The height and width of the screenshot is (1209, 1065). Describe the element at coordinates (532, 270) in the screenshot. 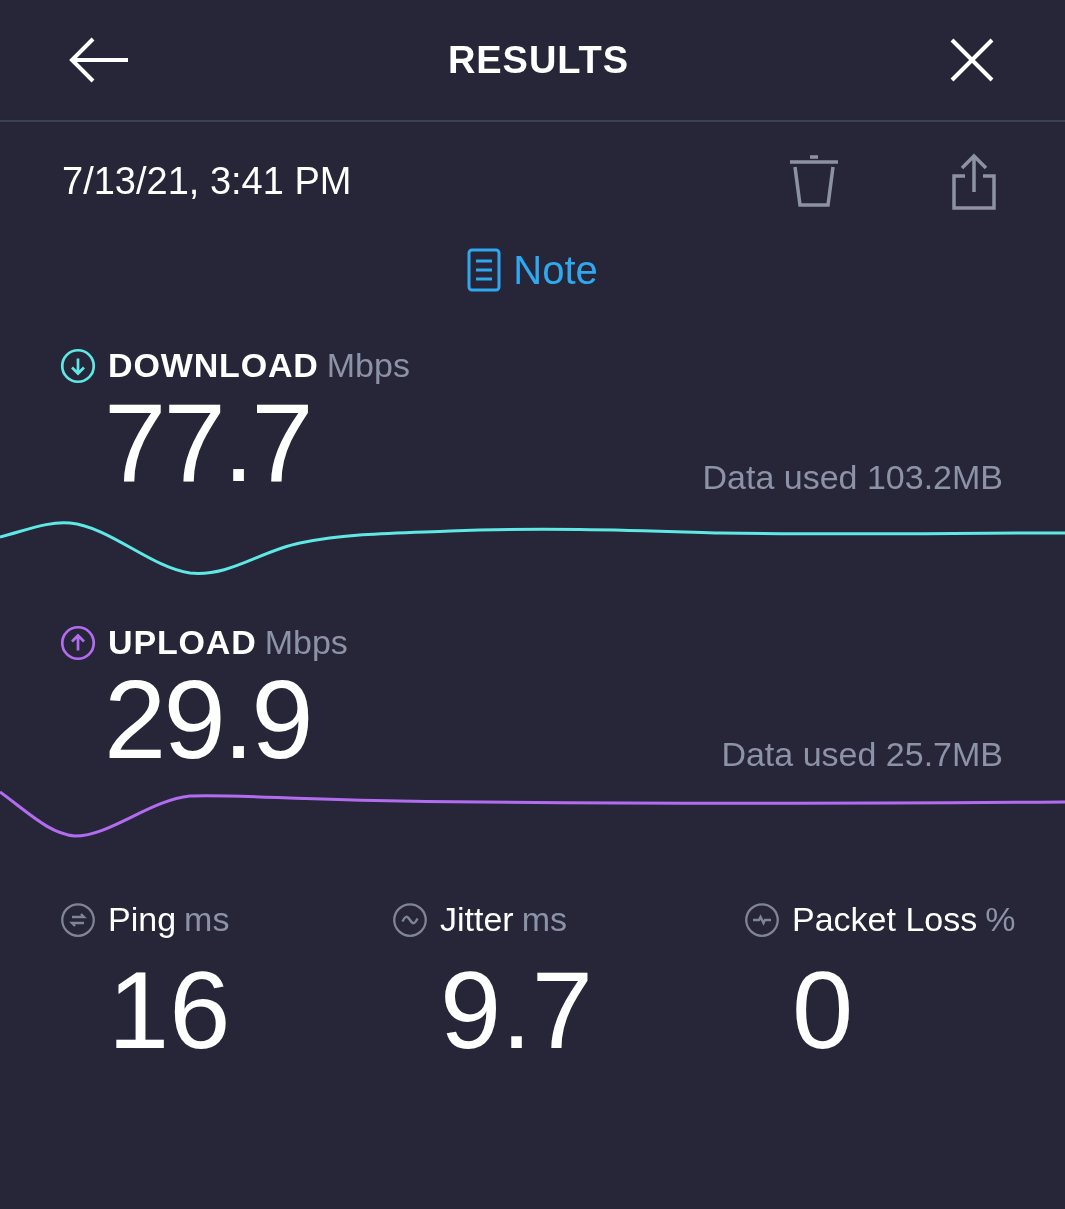

I see `note-button: Note` at that location.